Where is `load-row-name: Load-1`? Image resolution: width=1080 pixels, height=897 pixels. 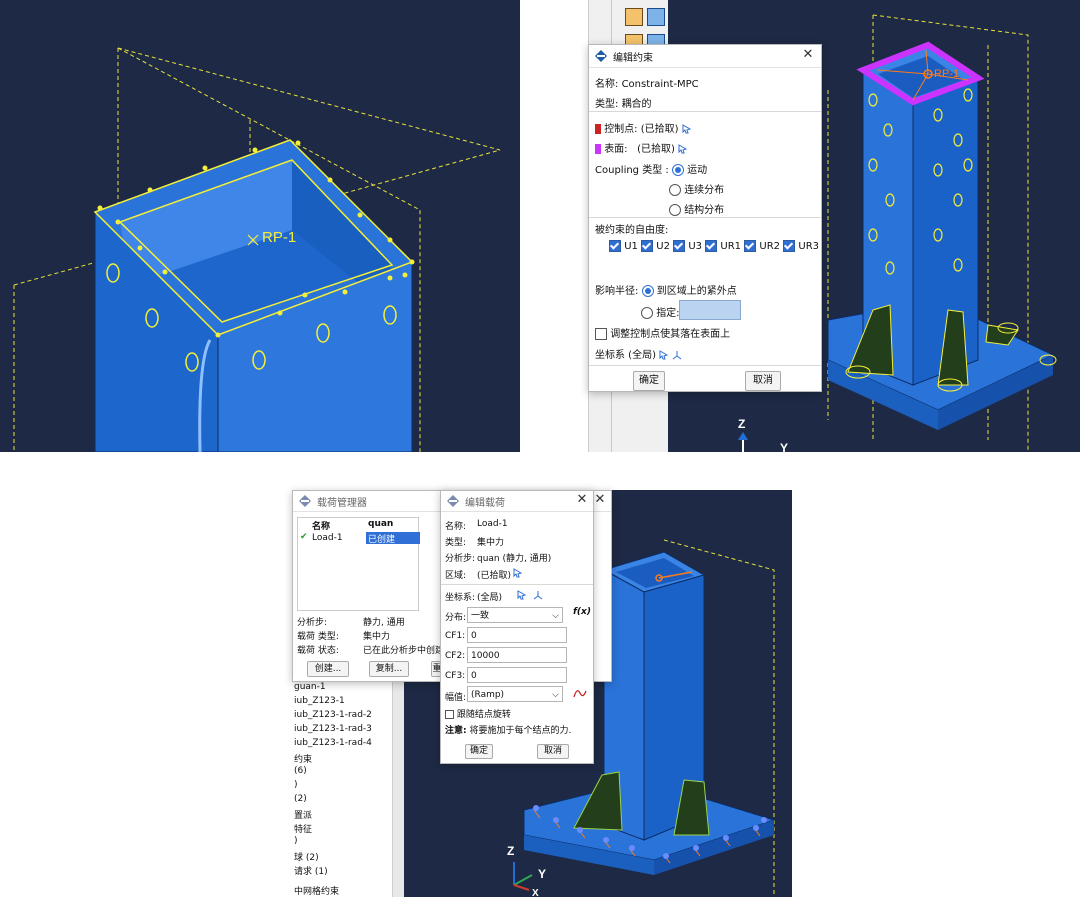 load-row-name: Load-1 is located at coordinates (327, 538).